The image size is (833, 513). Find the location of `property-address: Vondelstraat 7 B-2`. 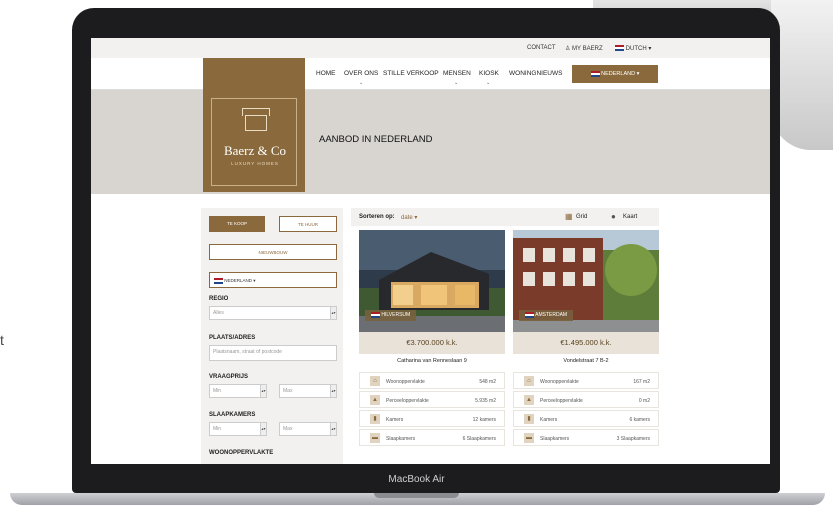

property-address: Vondelstraat 7 B-2 is located at coordinates (586, 361).